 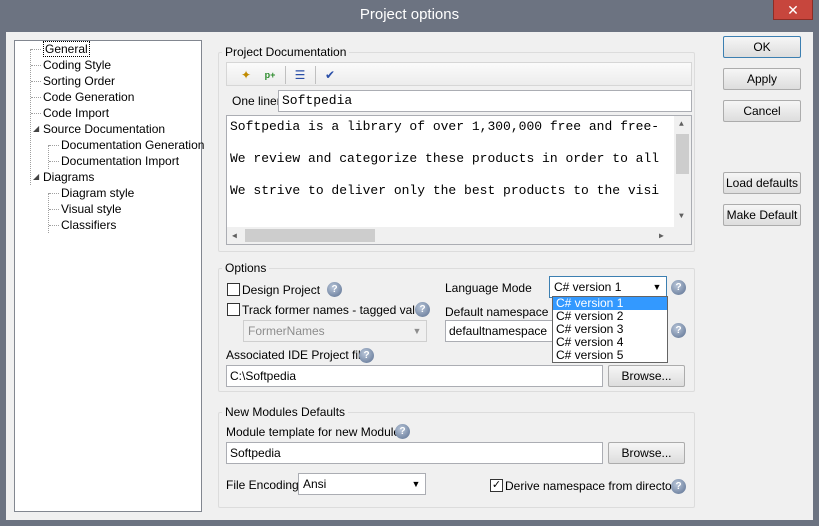 I want to click on list-format-icon: ☰, so click(x=300, y=75).